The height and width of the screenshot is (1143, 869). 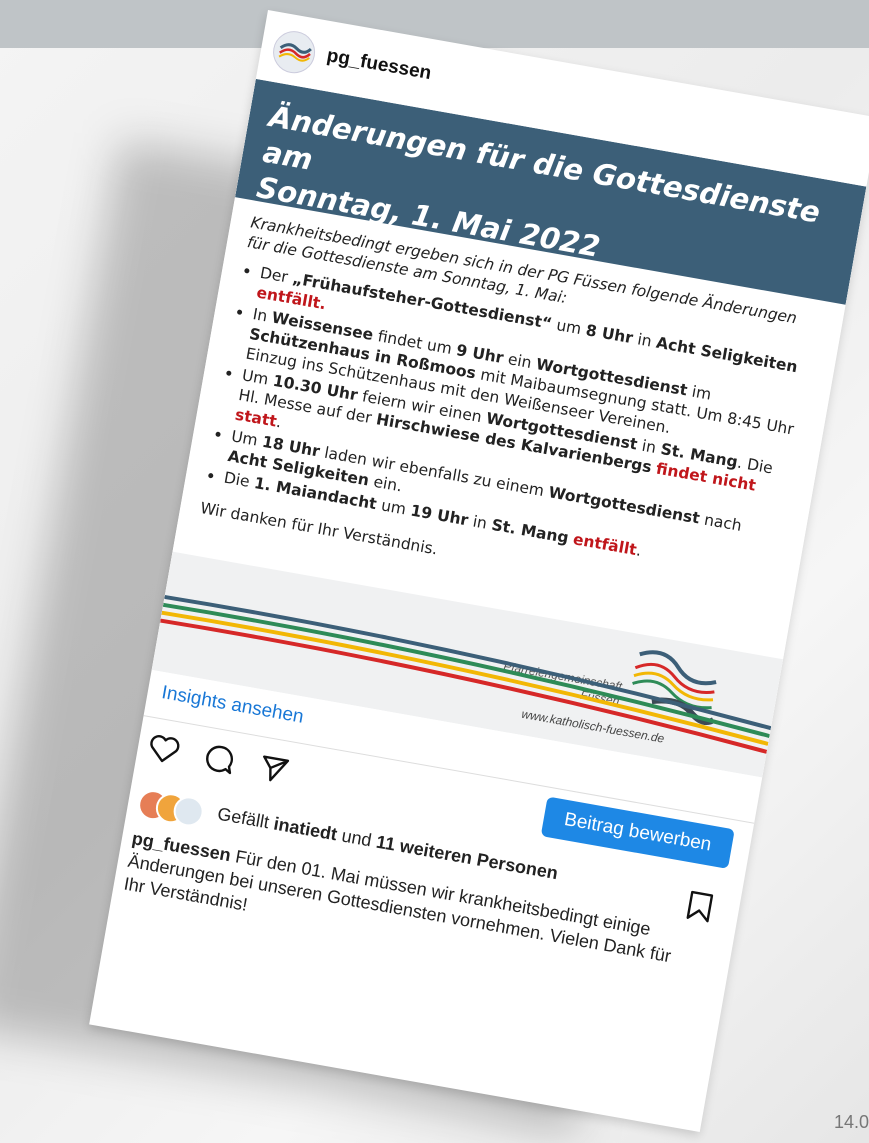 What do you see at coordinates (851, 1122) in the screenshot?
I see `slide-date: 14.0` at bounding box center [851, 1122].